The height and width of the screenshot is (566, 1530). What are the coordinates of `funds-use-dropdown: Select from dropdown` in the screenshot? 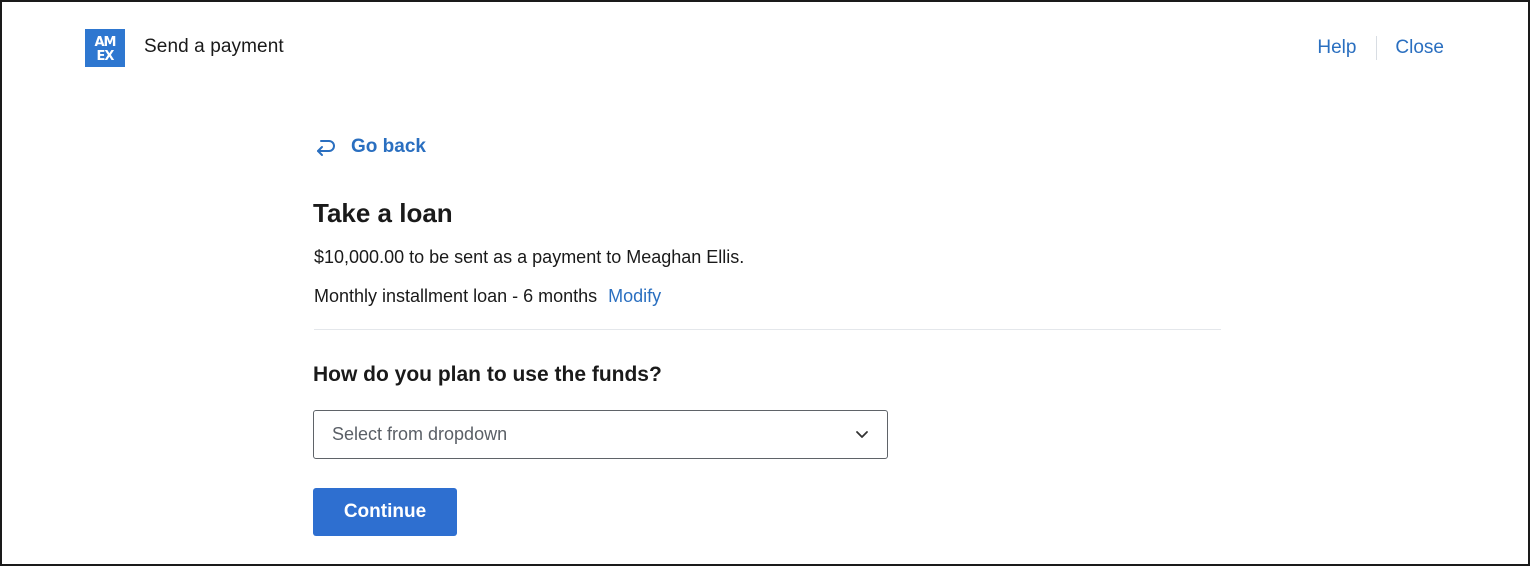 It's located at (600, 434).